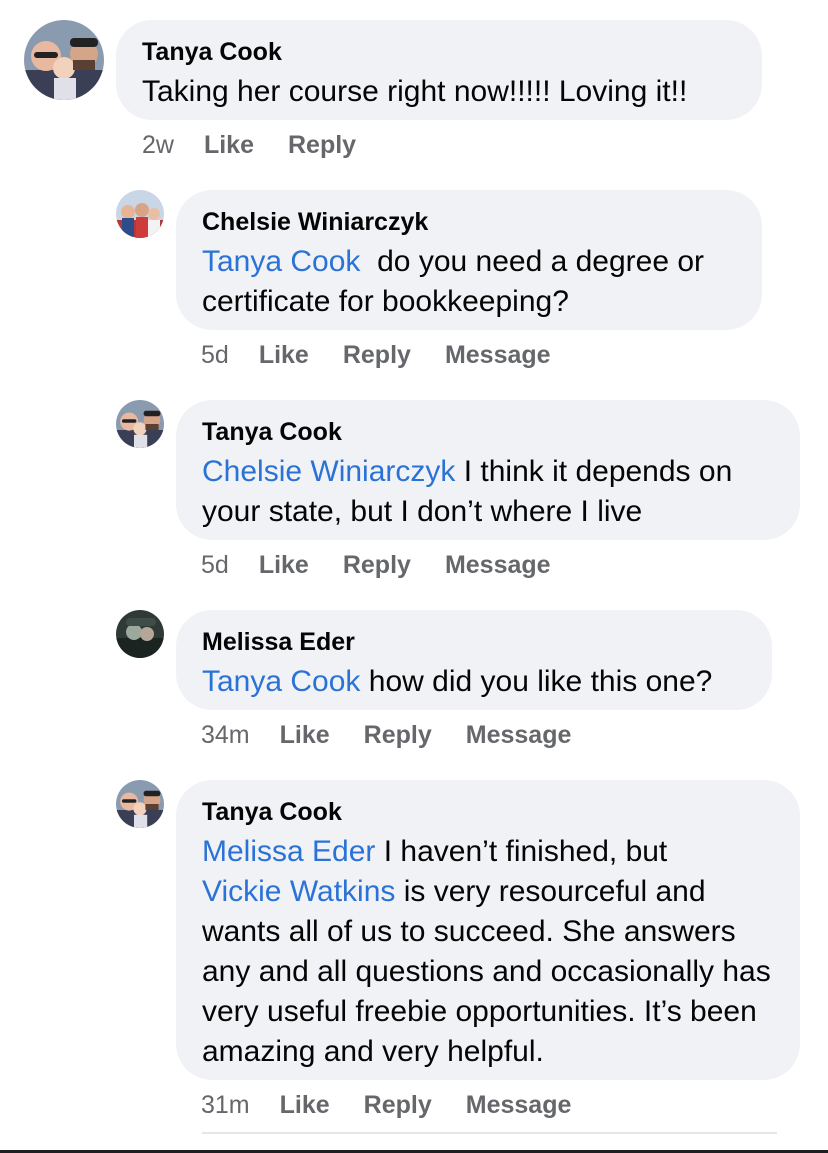 Image resolution: width=828 pixels, height=1153 pixels. I want to click on comment-actions: 34m Like Reply Message, so click(403, 735).